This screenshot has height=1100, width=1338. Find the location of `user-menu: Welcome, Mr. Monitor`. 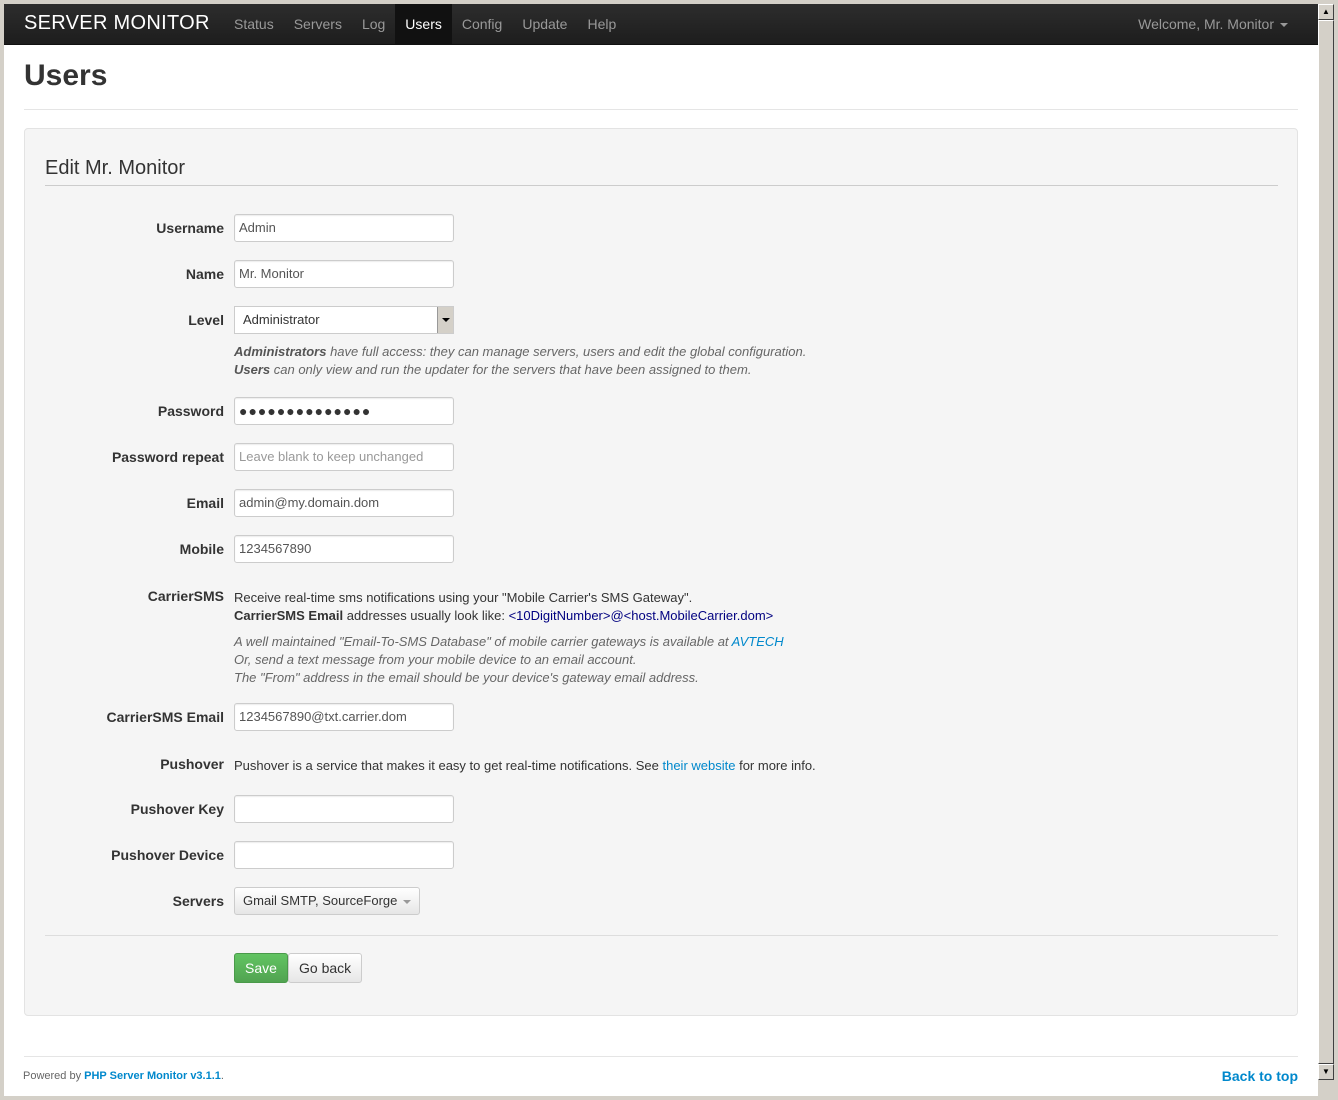

user-menu: Welcome, Mr. Monitor is located at coordinates (1213, 24).